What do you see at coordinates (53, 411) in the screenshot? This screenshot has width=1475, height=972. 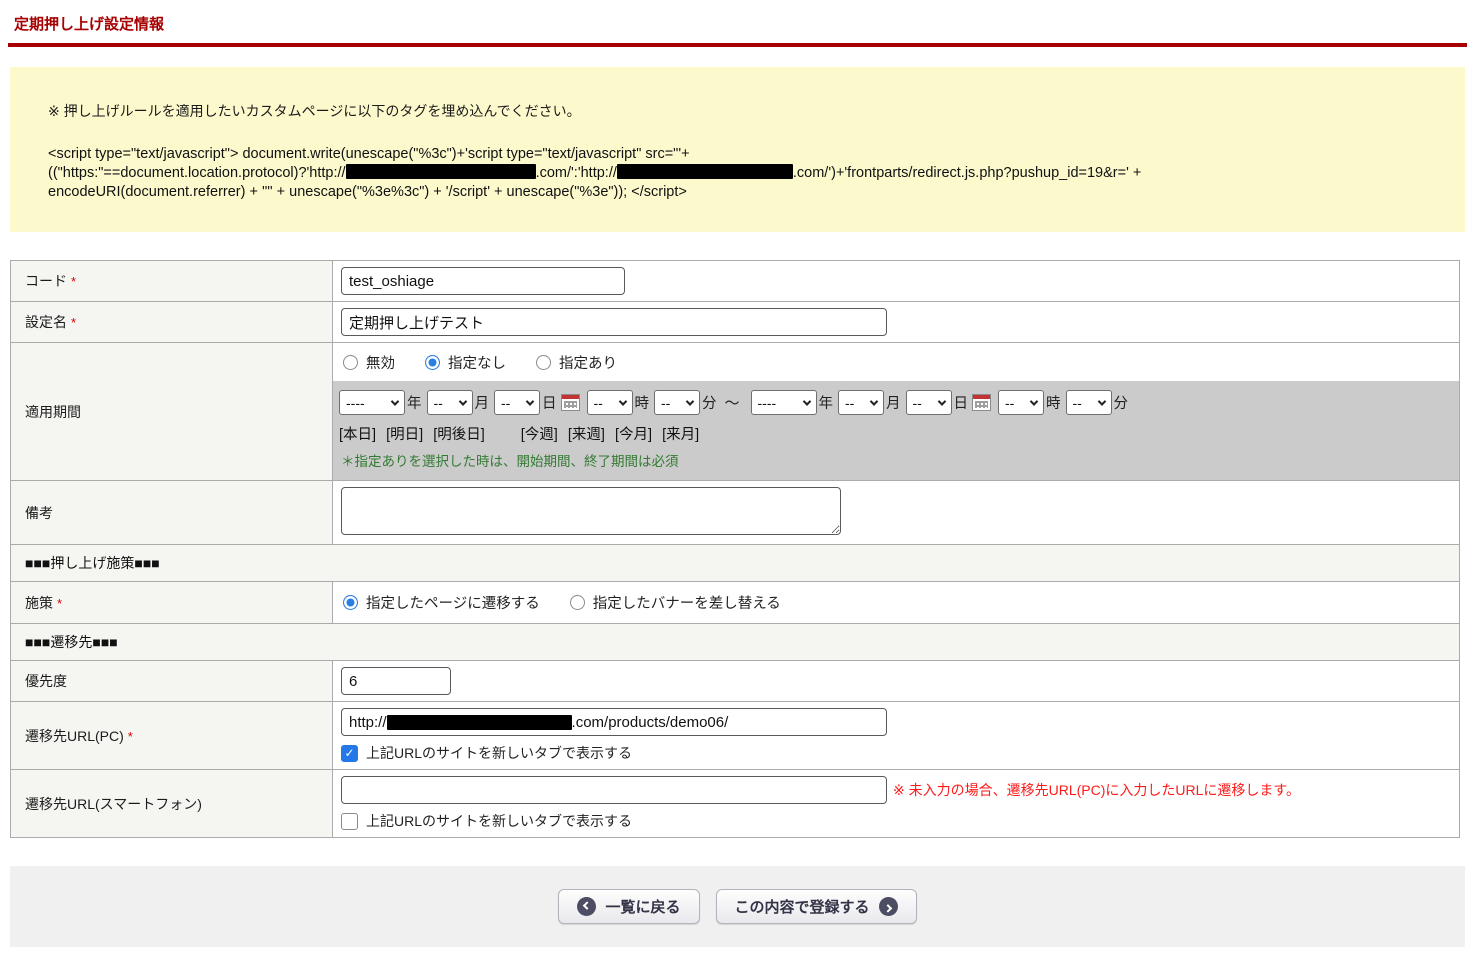 I see `period-label: 適用期間` at bounding box center [53, 411].